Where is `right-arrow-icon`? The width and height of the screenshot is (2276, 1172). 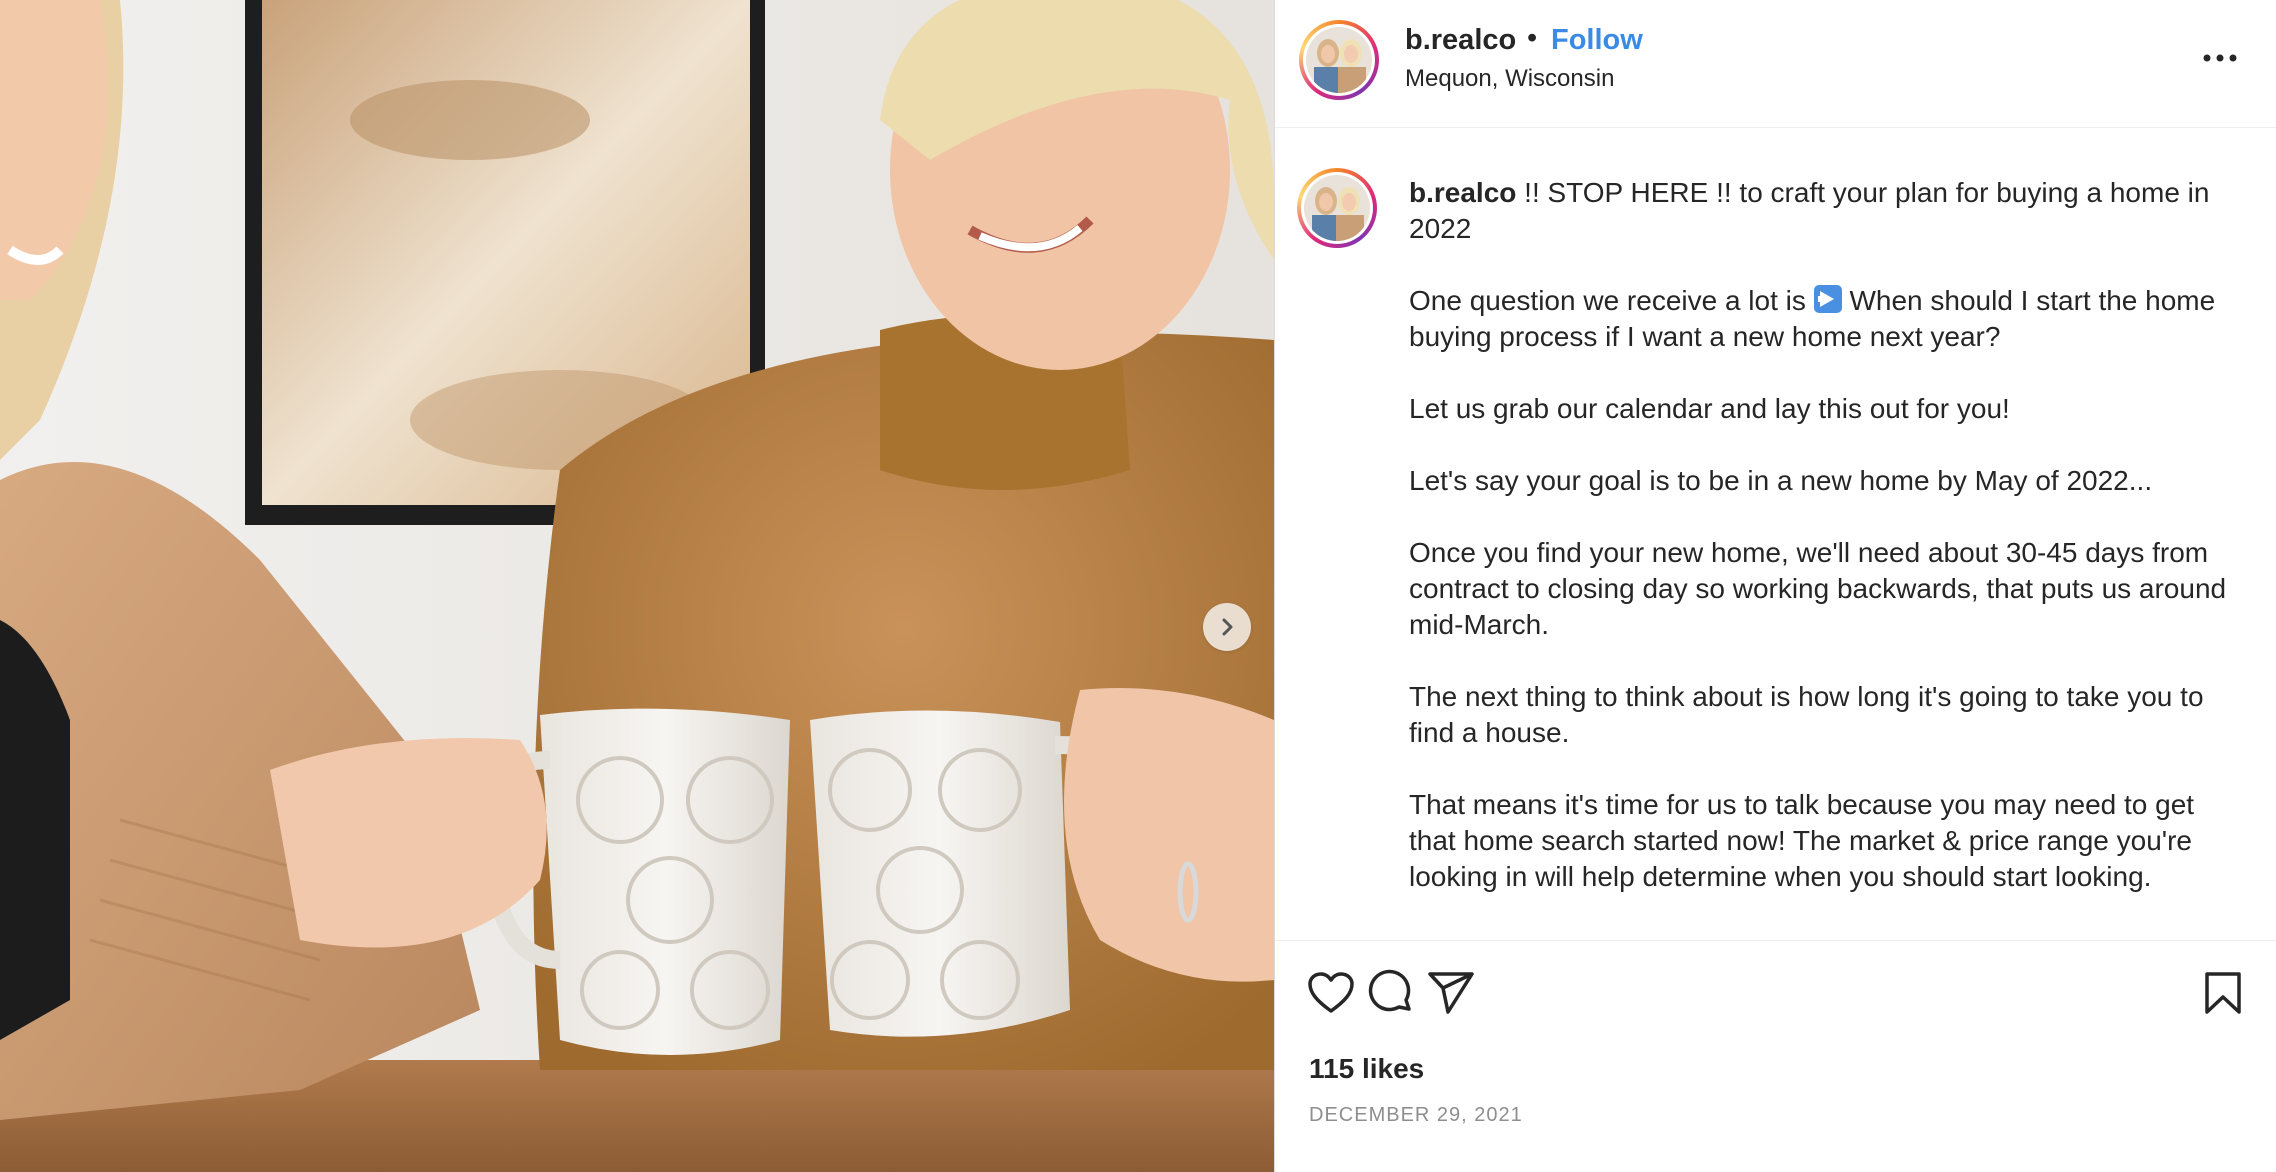
right-arrow-icon is located at coordinates (1827, 299).